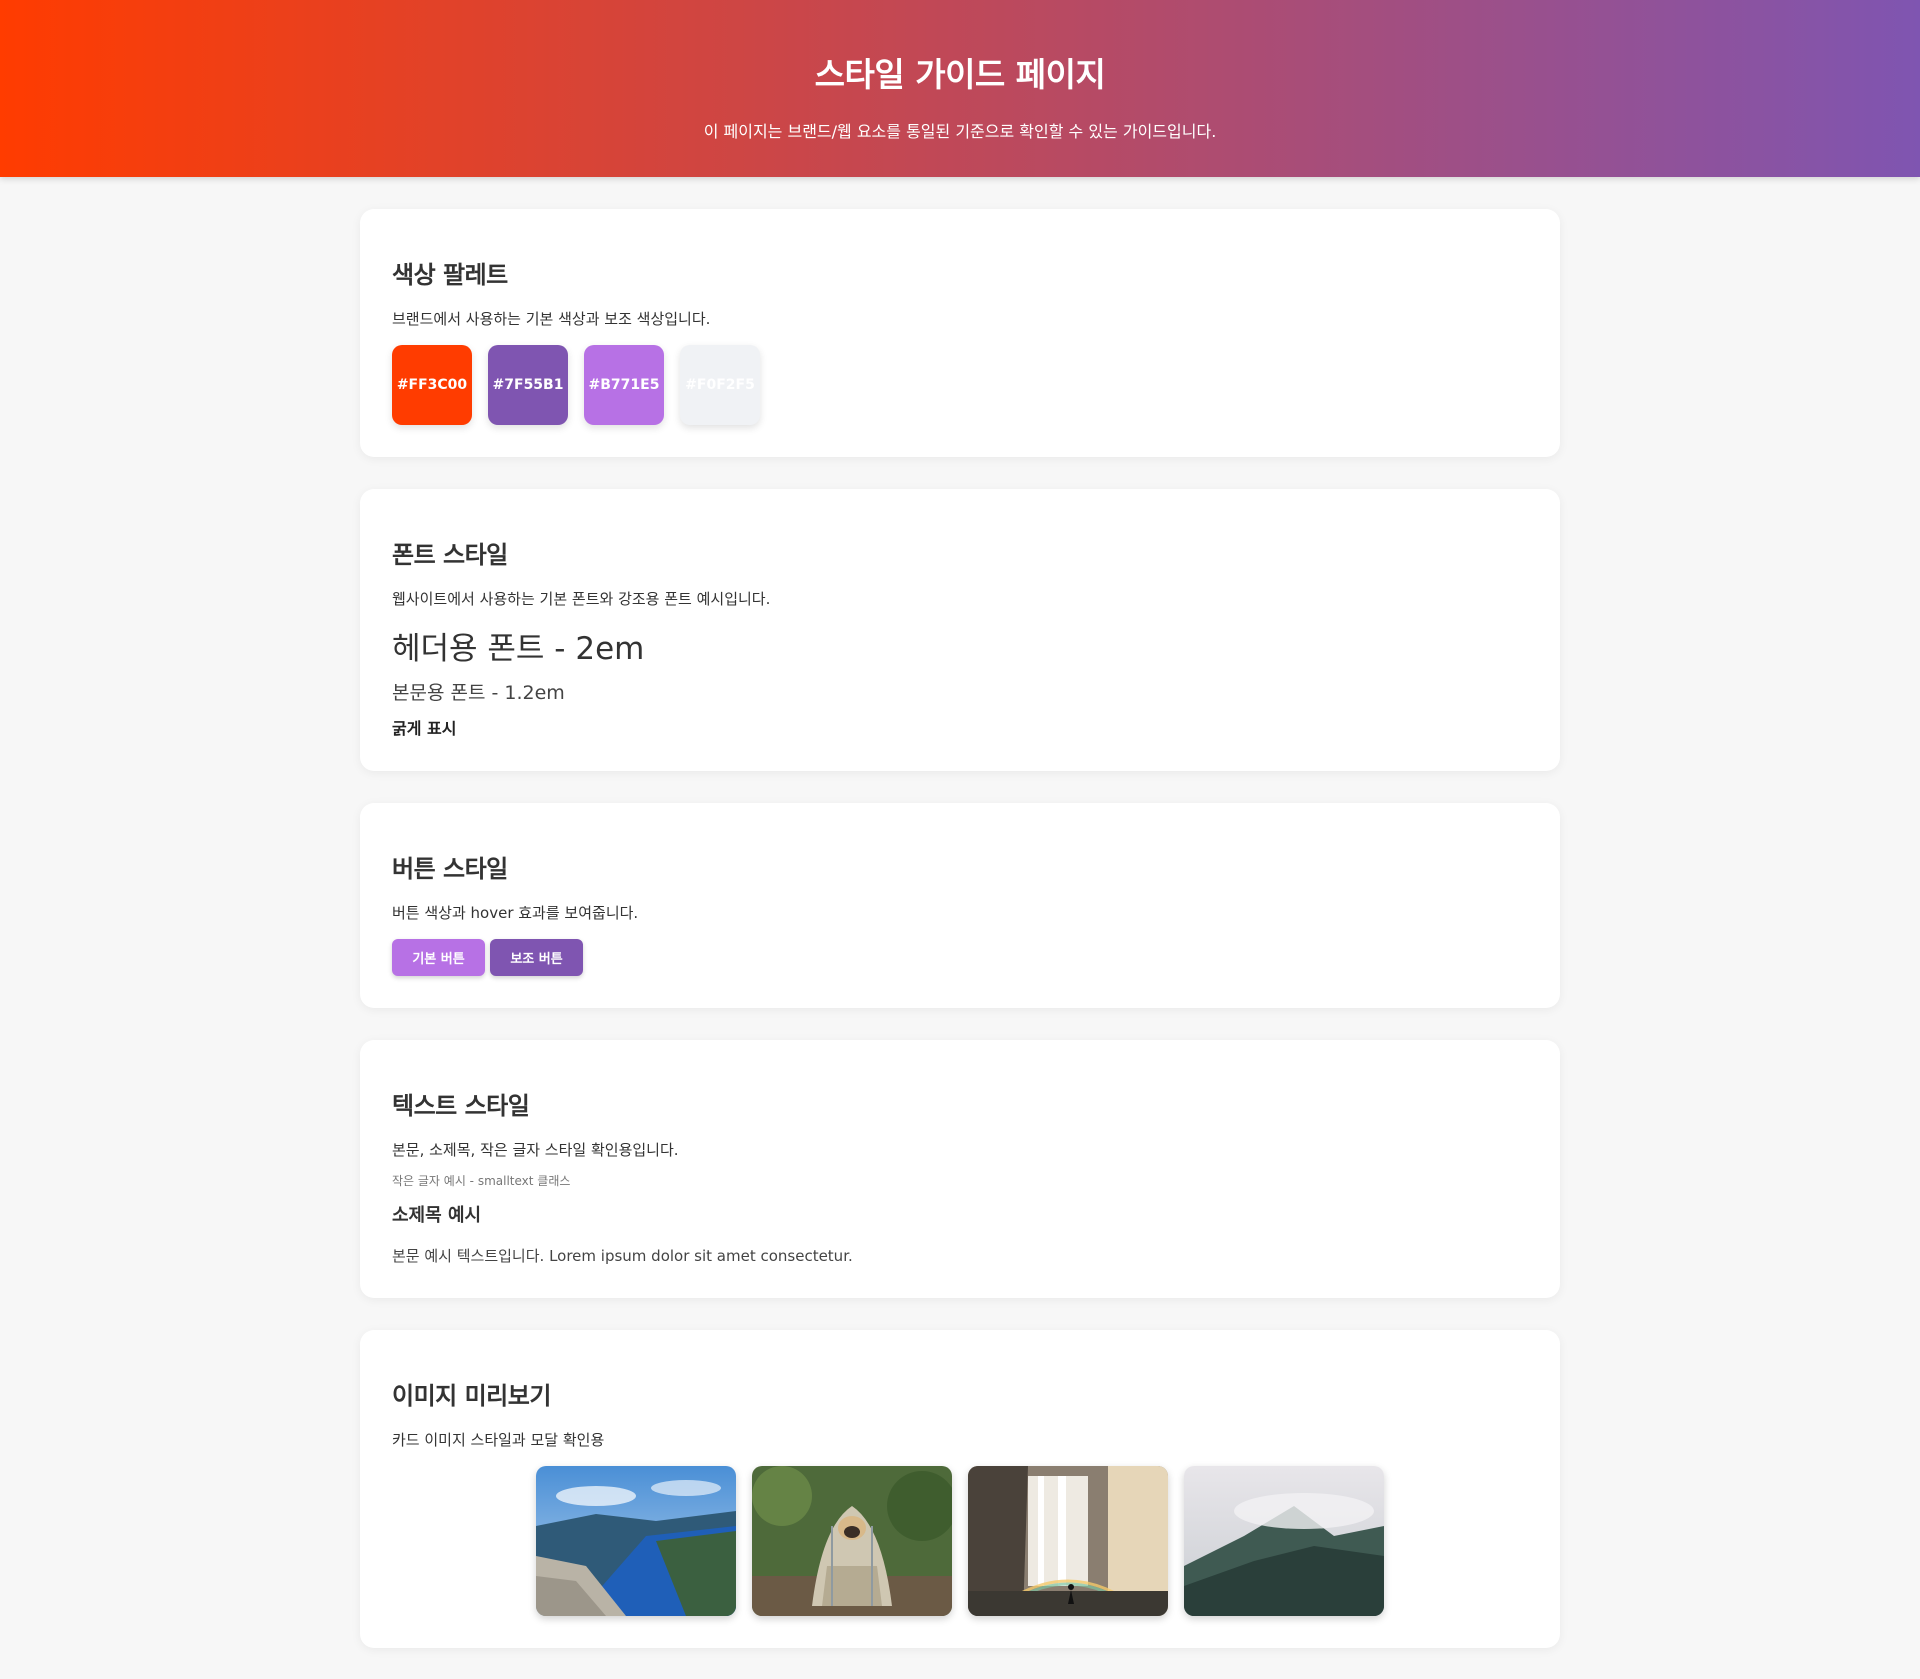 This screenshot has height=1679, width=1920. What do you see at coordinates (498, 1440) in the screenshot?
I see `image-desc: 카드 이미지 스타일과 모달 확인용` at bounding box center [498, 1440].